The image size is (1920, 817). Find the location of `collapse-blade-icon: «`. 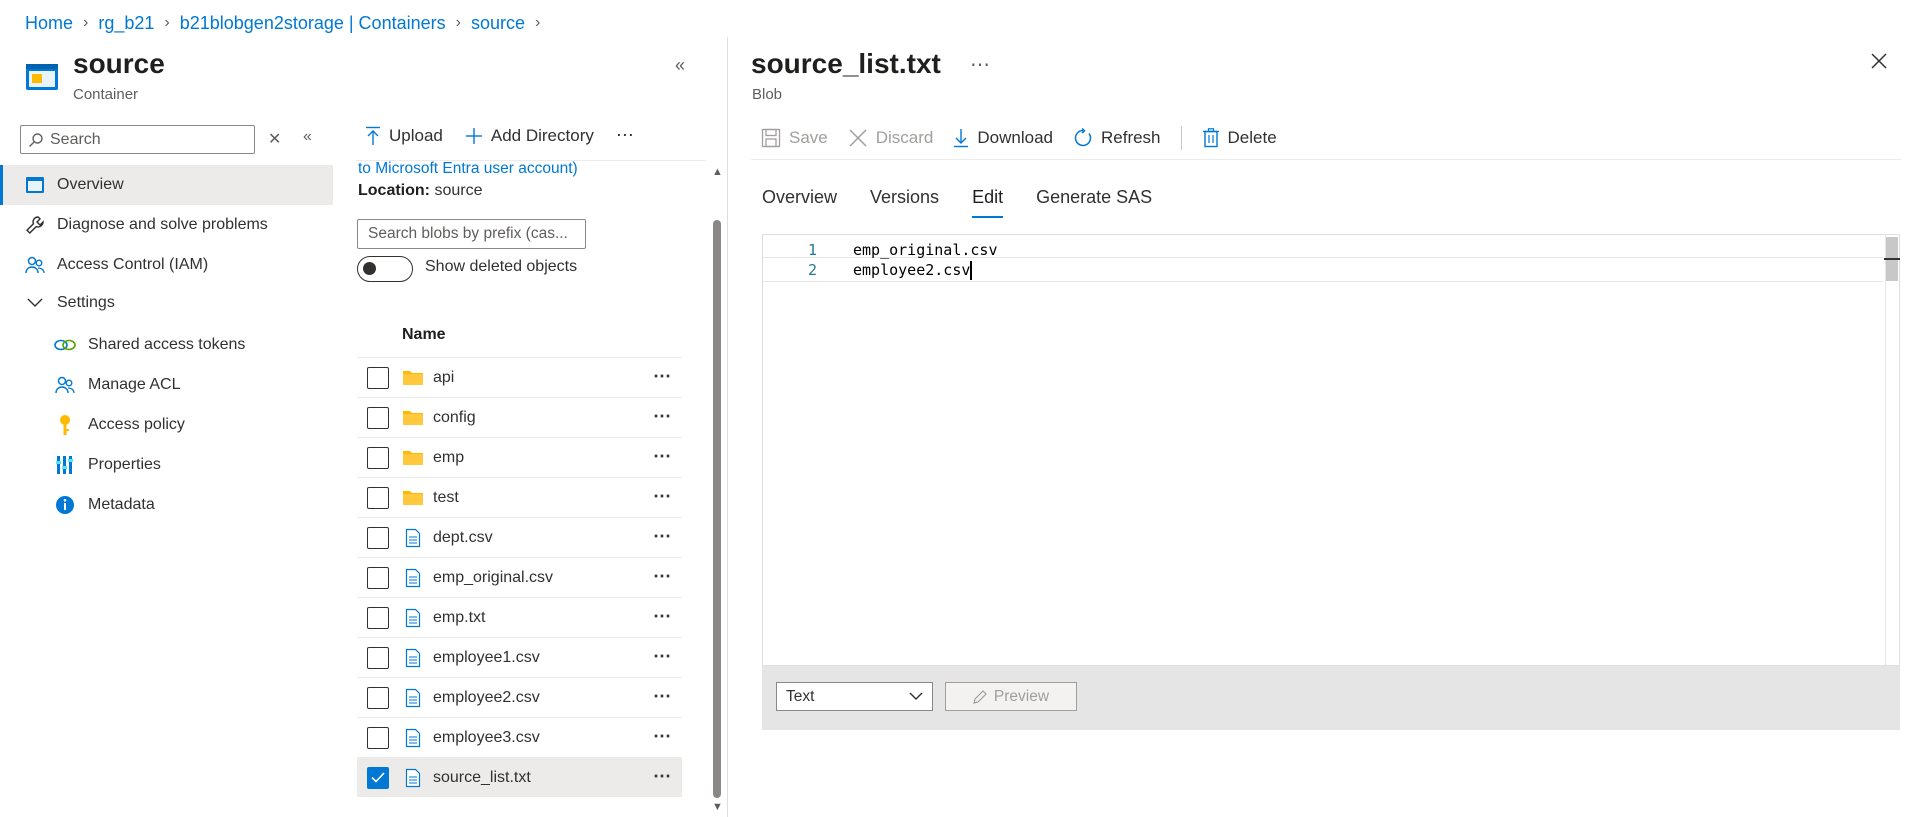

collapse-blade-icon: « is located at coordinates (680, 65).